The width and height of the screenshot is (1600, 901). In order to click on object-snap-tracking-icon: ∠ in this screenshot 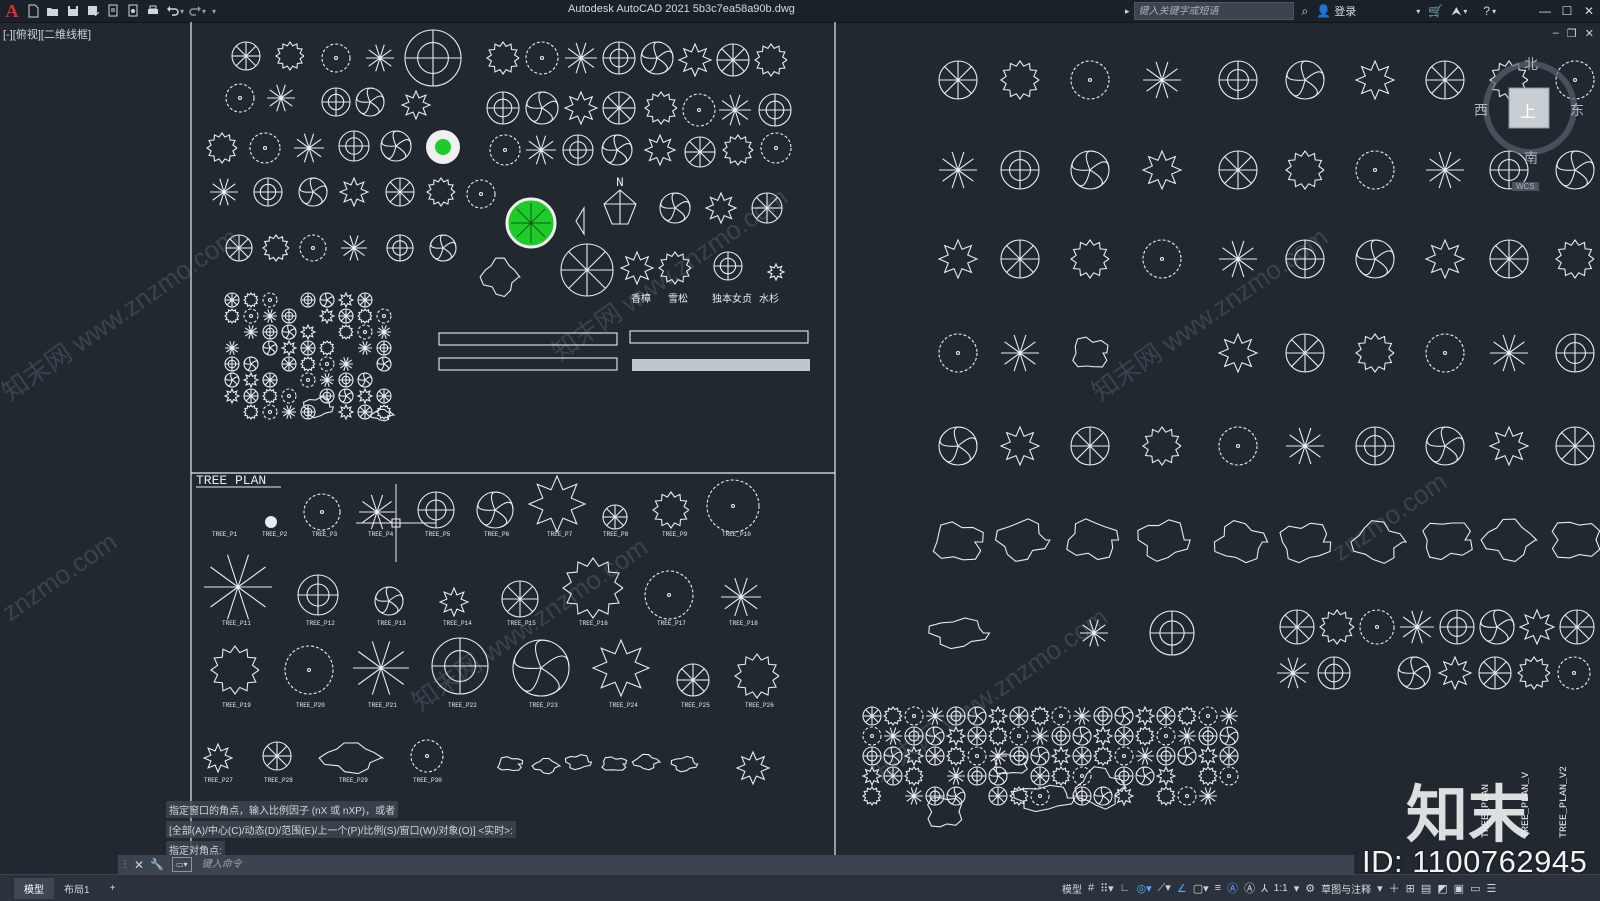, I will do `click(1182, 888)`.